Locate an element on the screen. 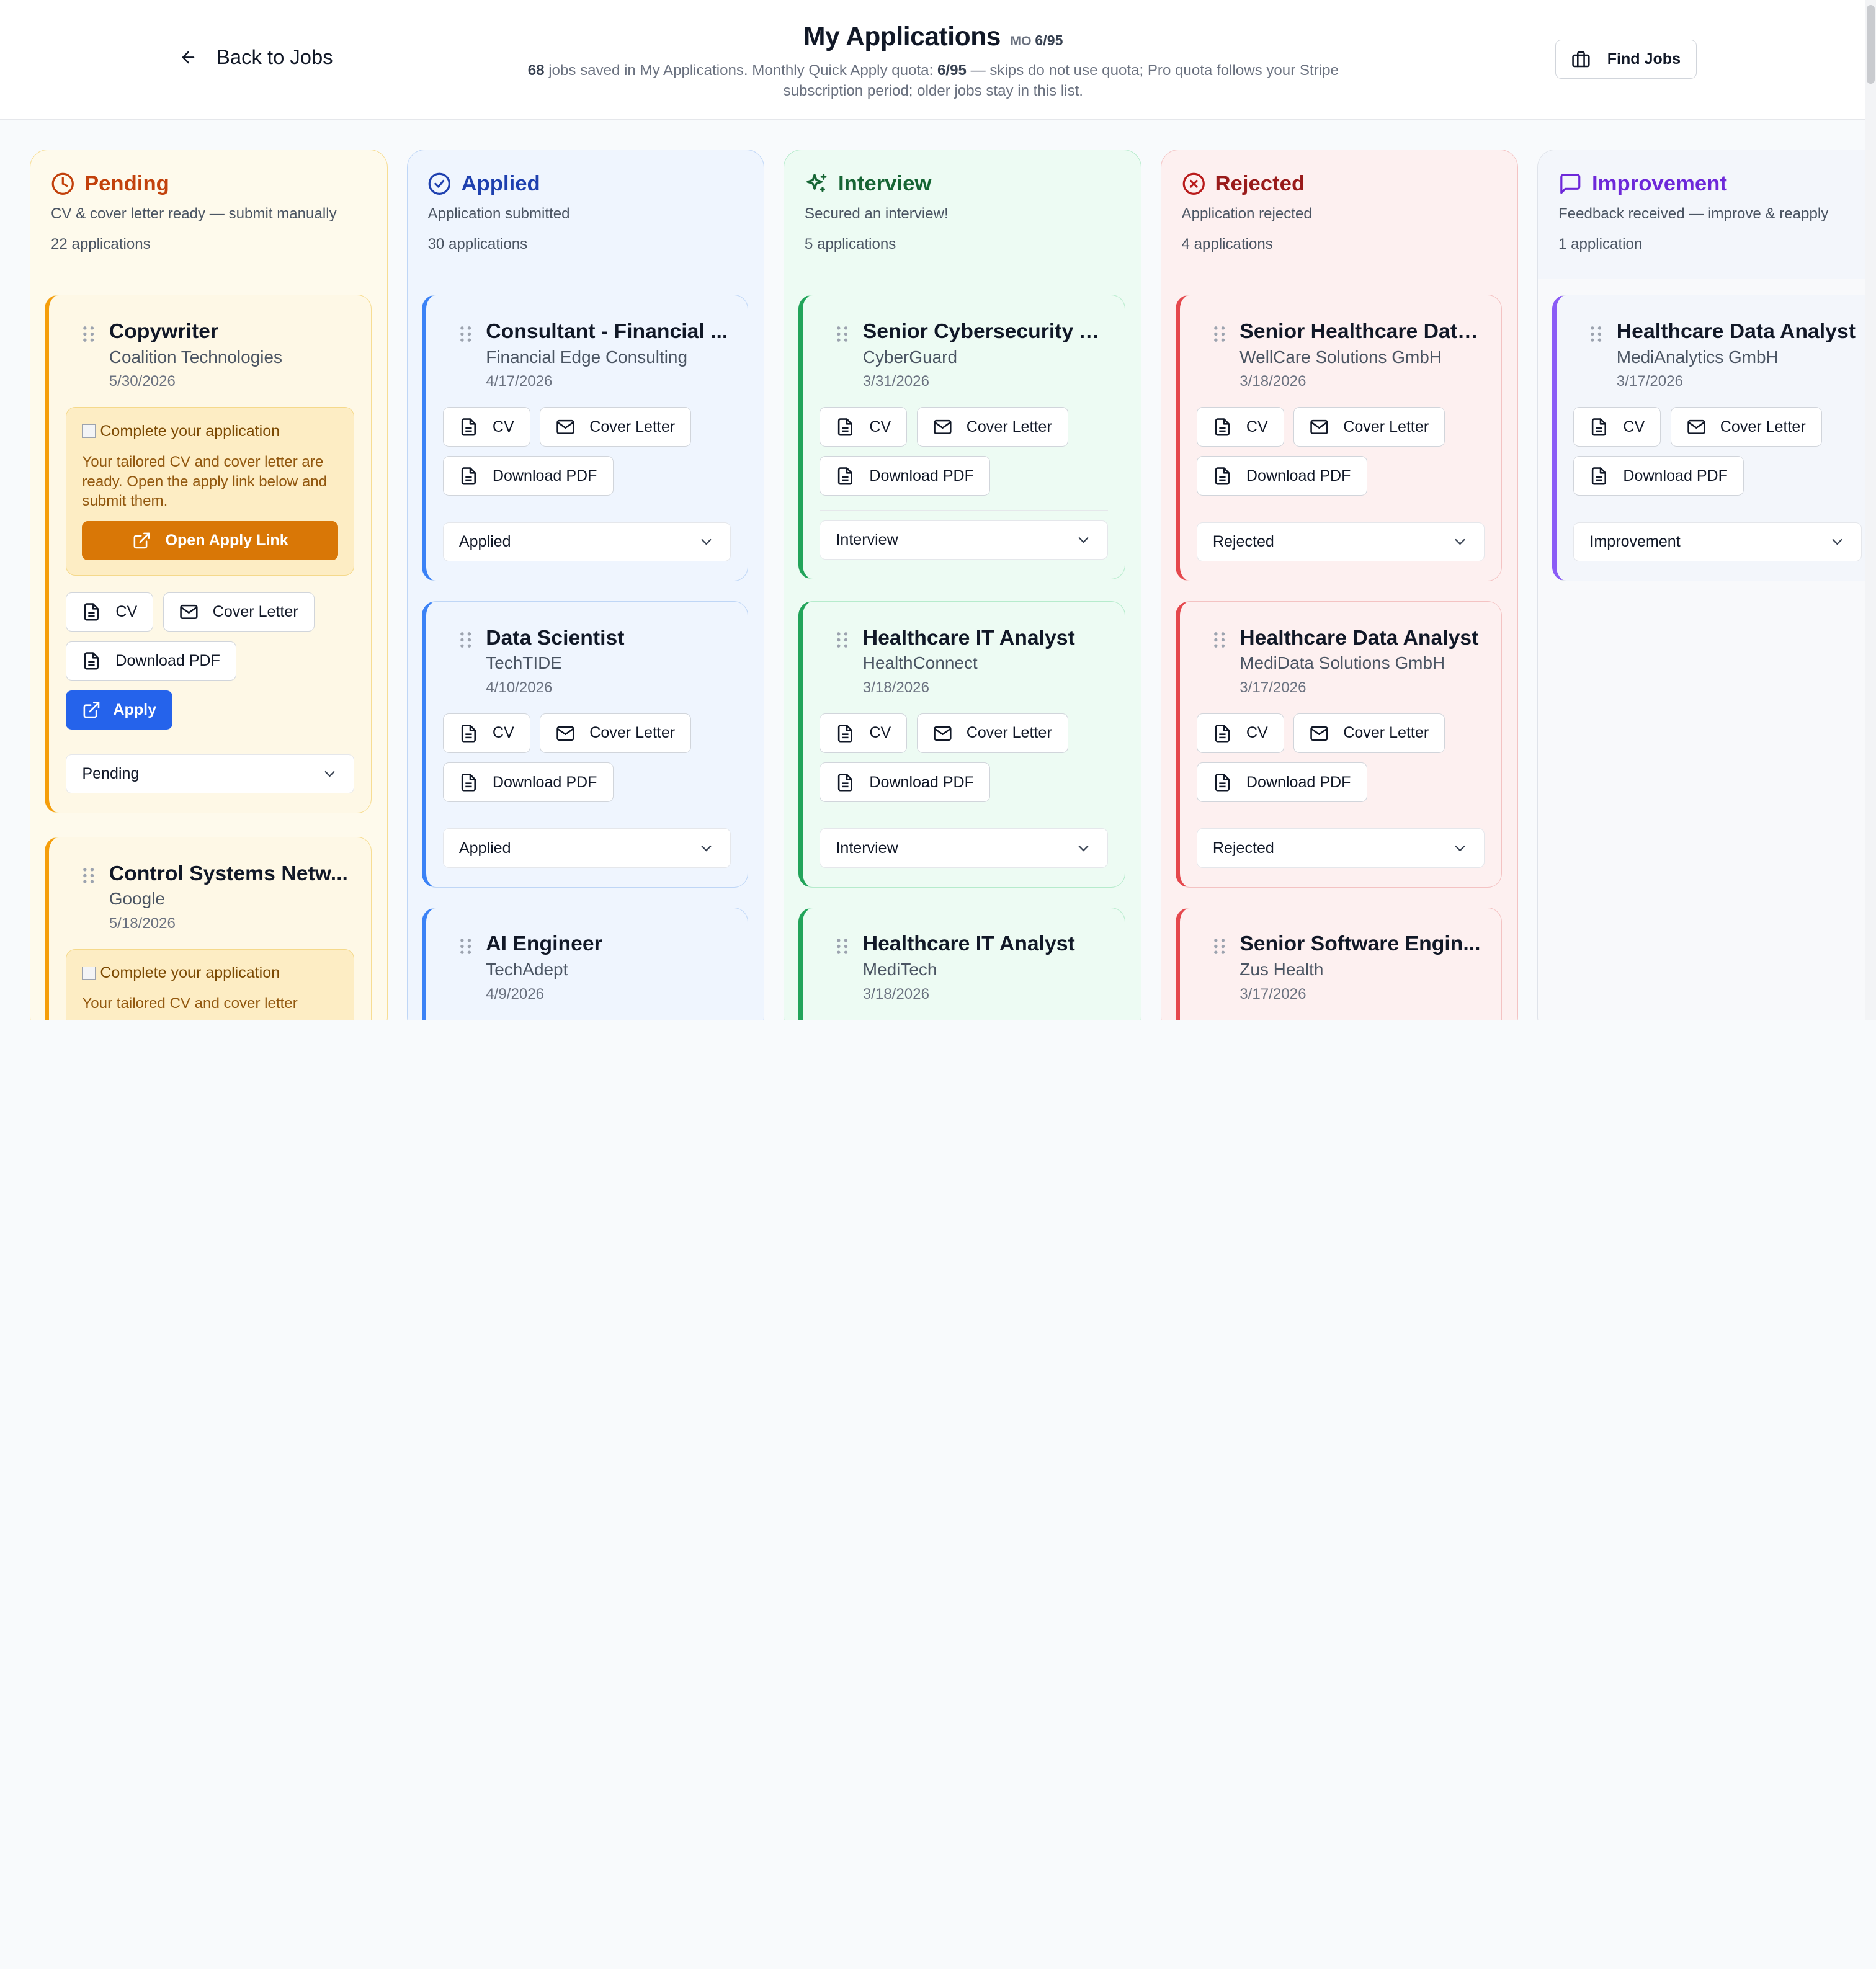  column-count: 22 applications is located at coordinates (100, 244).